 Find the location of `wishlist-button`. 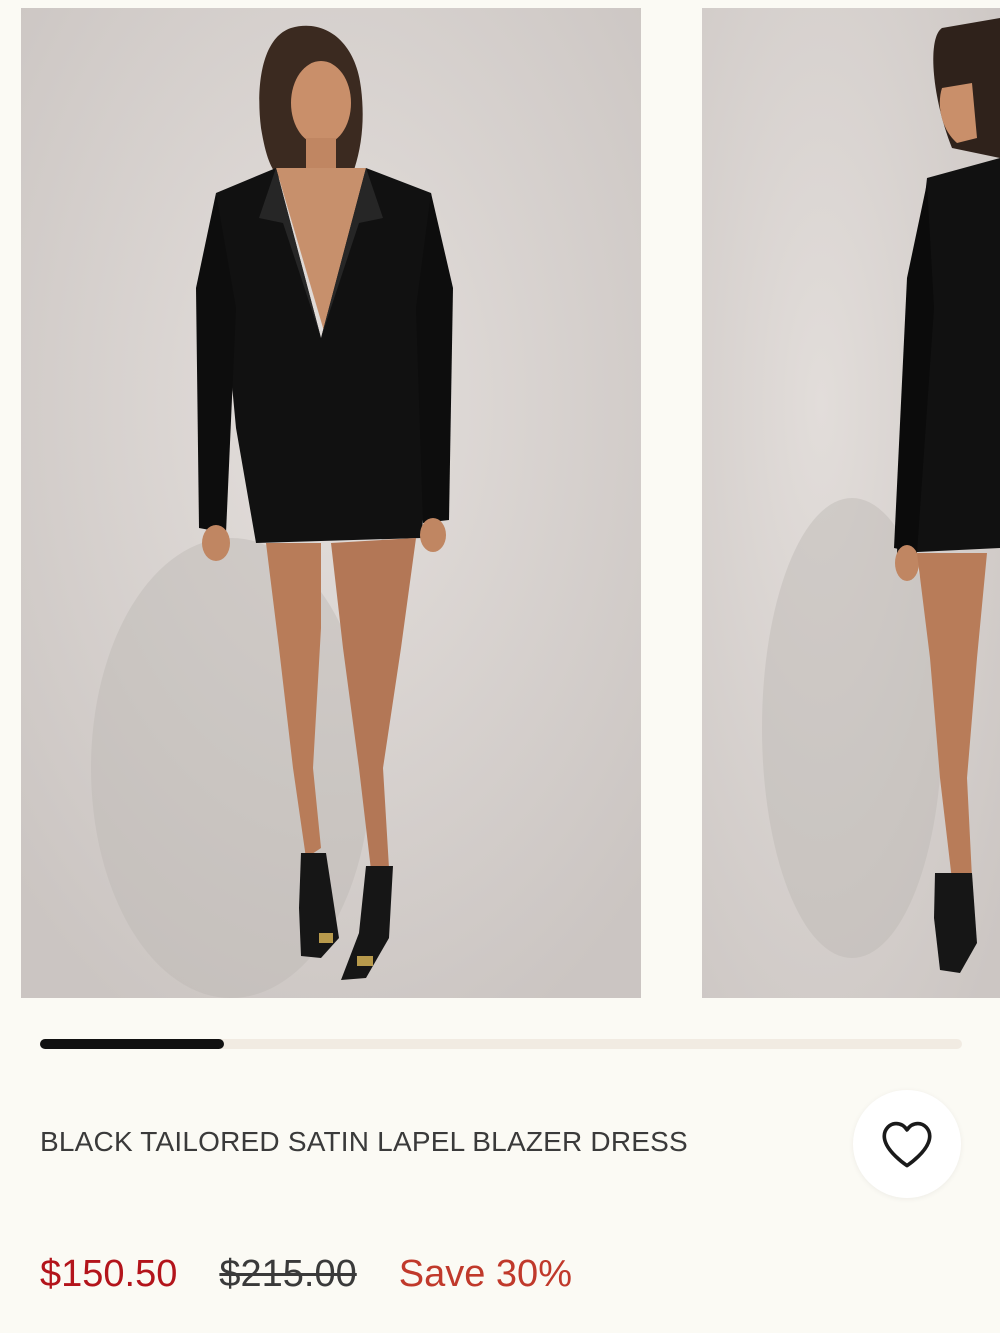

wishlist-button is located at coordinates (907, 1144).